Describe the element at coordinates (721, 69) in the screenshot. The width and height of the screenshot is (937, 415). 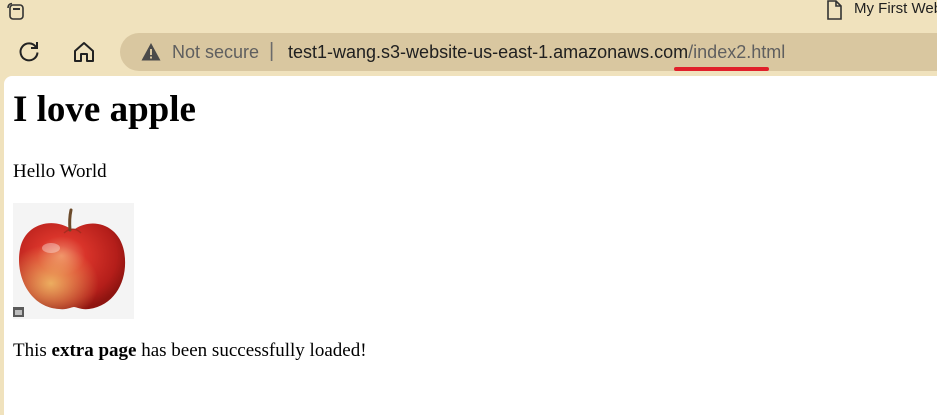
I see `url-annotation-underline` at that location.